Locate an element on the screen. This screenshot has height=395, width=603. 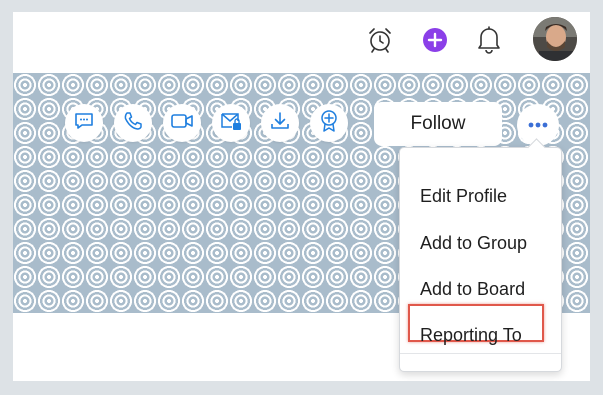
menu-divider is located at coordinates (480, 353).